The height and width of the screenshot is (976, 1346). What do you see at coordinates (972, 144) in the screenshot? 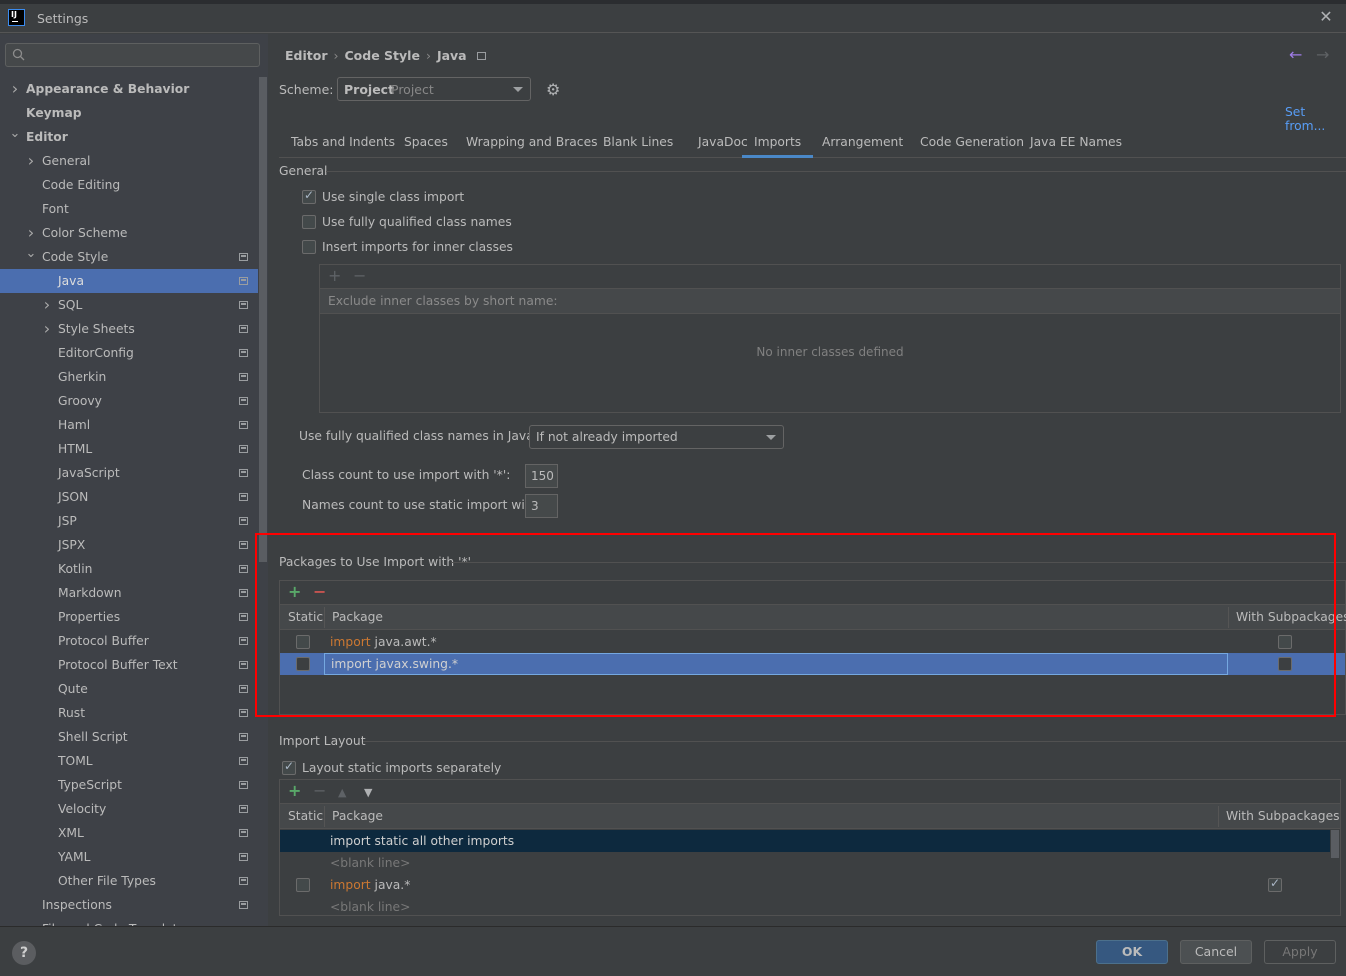
I see `tab-code-generation: Code Generation` at bounding box center [972, 144].